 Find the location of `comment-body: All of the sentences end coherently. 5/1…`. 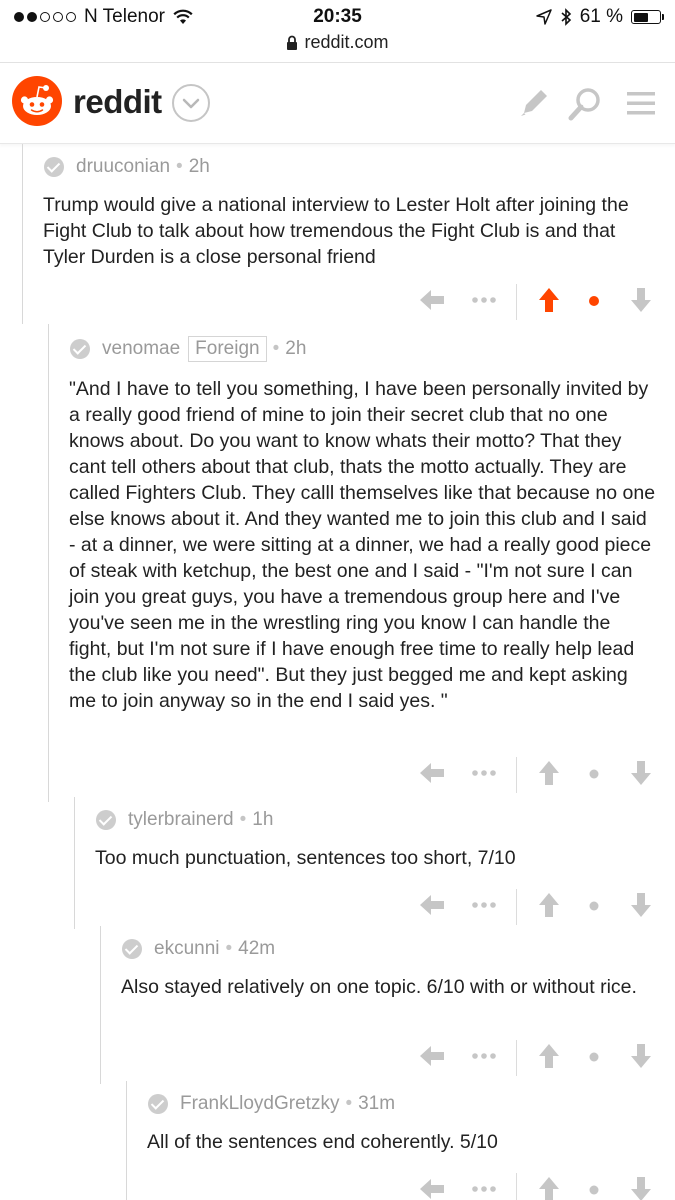

comment-body: All of the sentences end coherently. 5/1… is located at coordinates (322, 1142).